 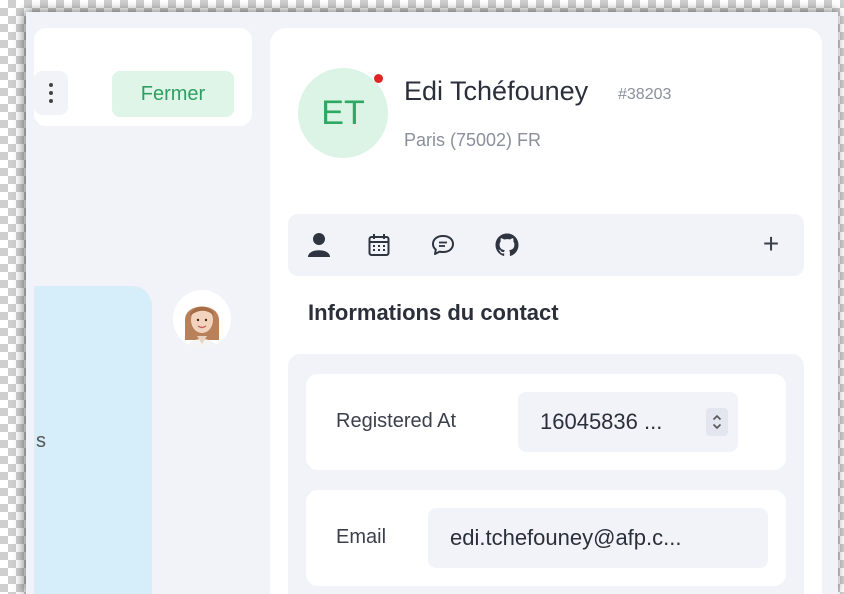 What do you see at coordinates (202, 319) in the screenshot?
I see `agent-avatar` at bounding box center [202, 319].